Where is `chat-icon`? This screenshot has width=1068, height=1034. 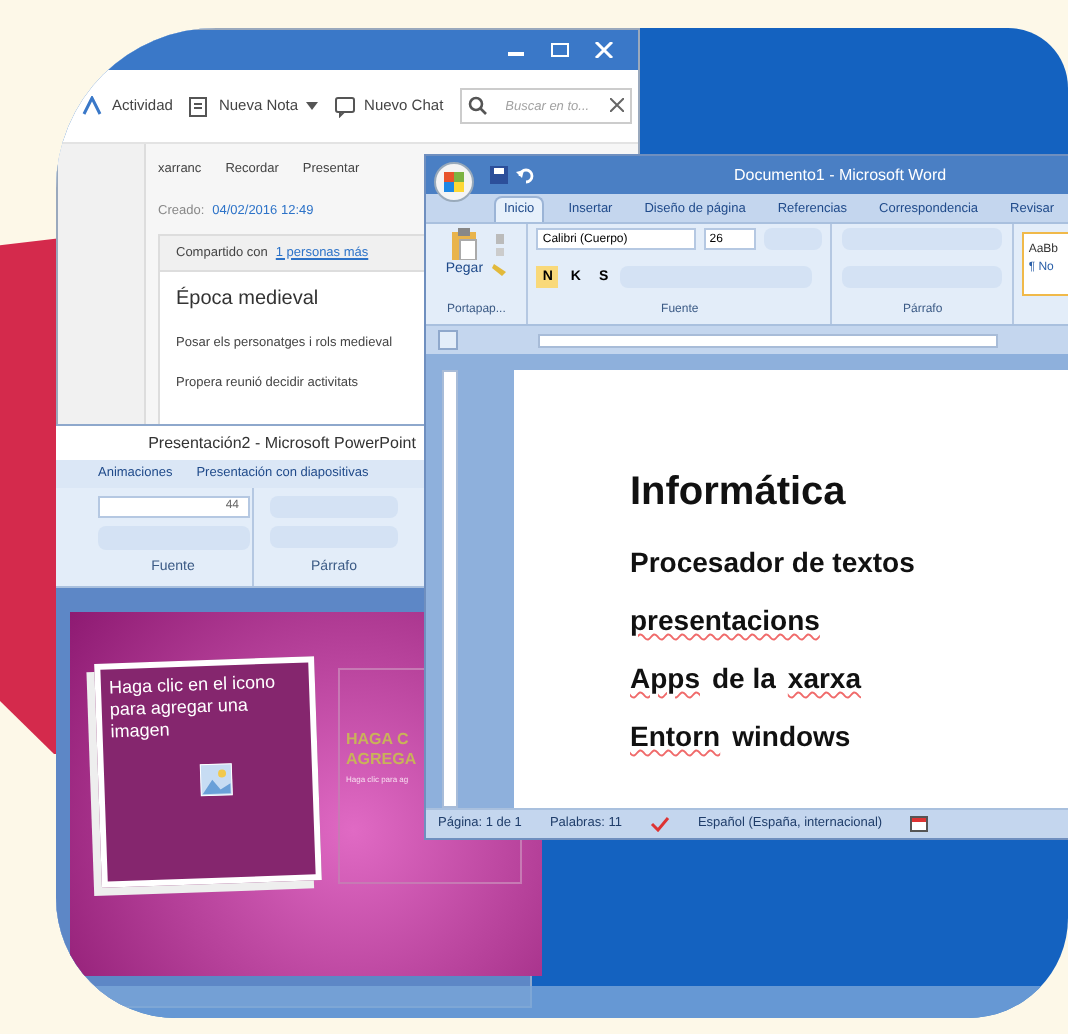
chat-icon is located at coordinates (345, 106).